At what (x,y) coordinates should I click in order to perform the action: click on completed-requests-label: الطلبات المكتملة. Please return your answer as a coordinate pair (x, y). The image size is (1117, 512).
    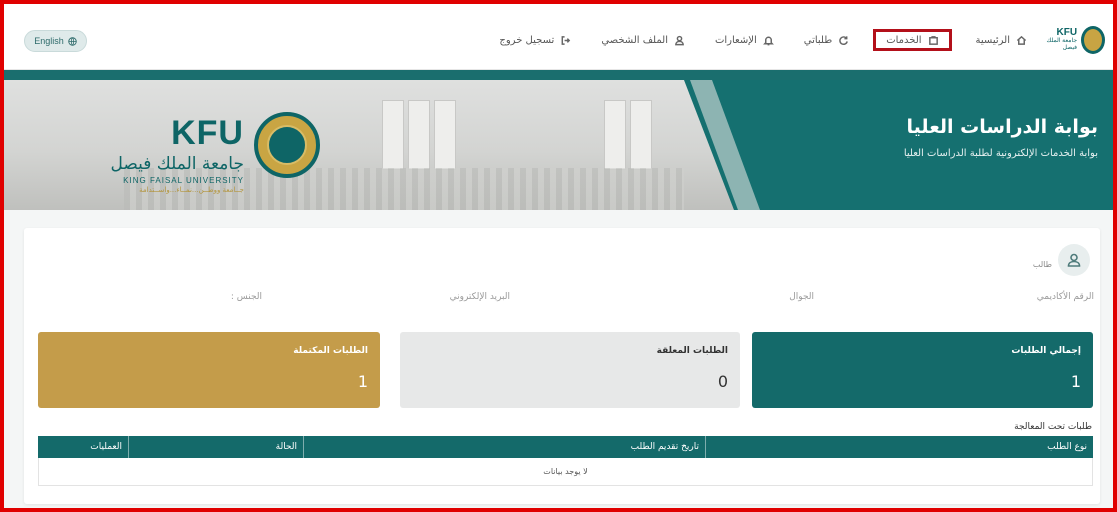
    Looking at the image, I should click on (330, 351).